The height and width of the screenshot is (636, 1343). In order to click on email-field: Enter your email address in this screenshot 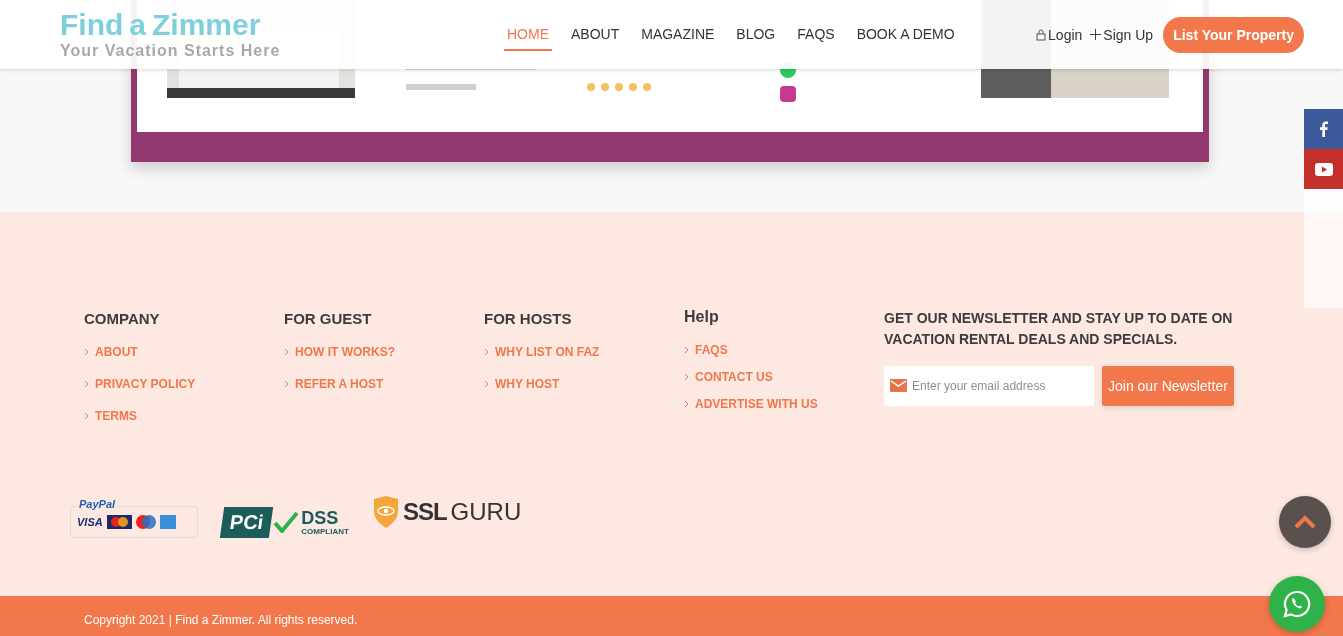, I will do `click(989, 386)`.